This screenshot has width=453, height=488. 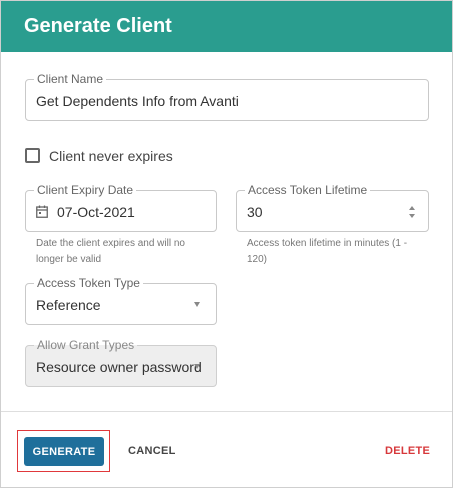 What do you see at coordinates (98, 26) in the screenshot?
I see `dialog-title: Generate Client` at bounding box center [98, 26].